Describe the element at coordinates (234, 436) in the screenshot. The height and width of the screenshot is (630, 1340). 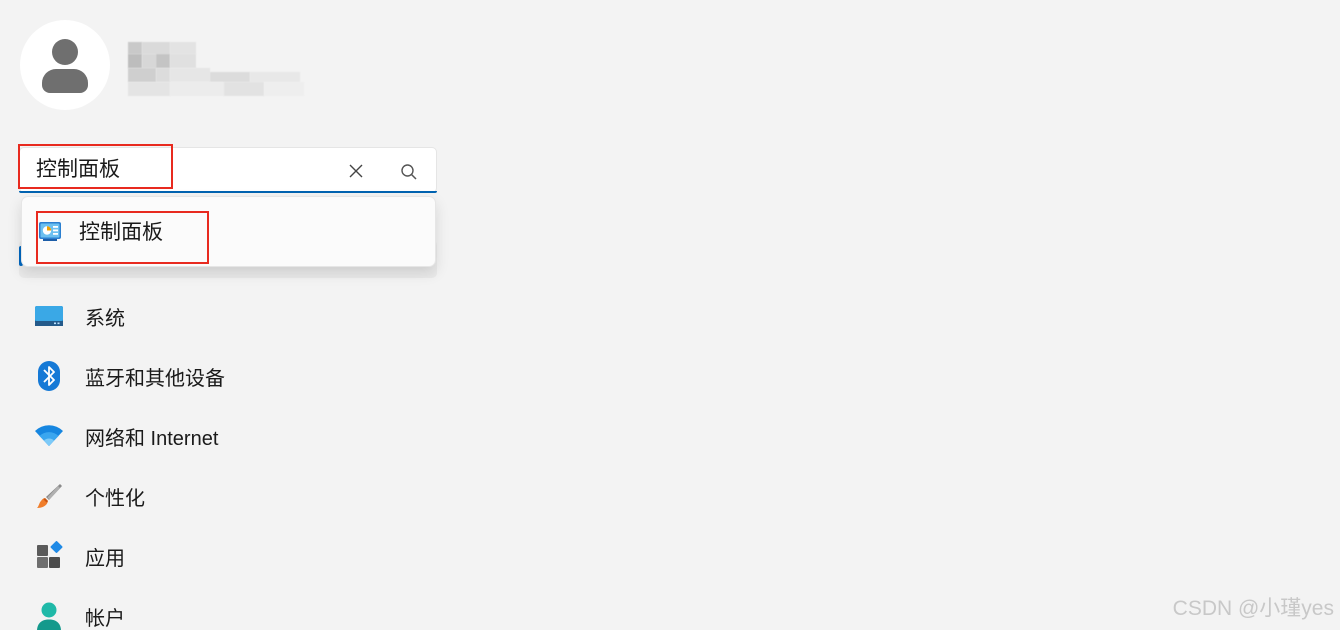
I see `nav-item-network: 网络和 Internet` at that location.